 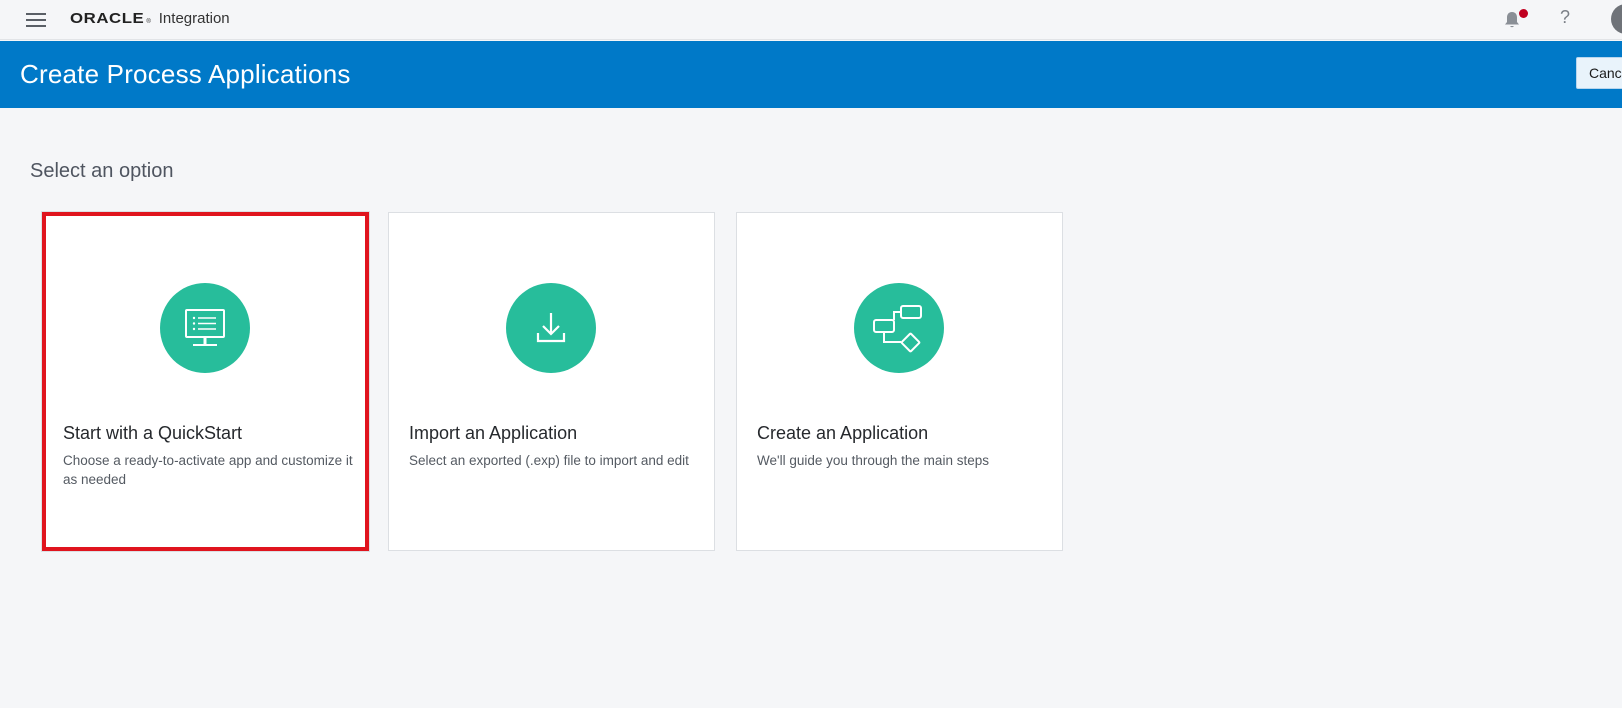 What do you see at coordinates (811, 74) in the screenshot?
I see `page-banner: Create Process Applications` at bounding box center [811, 74].